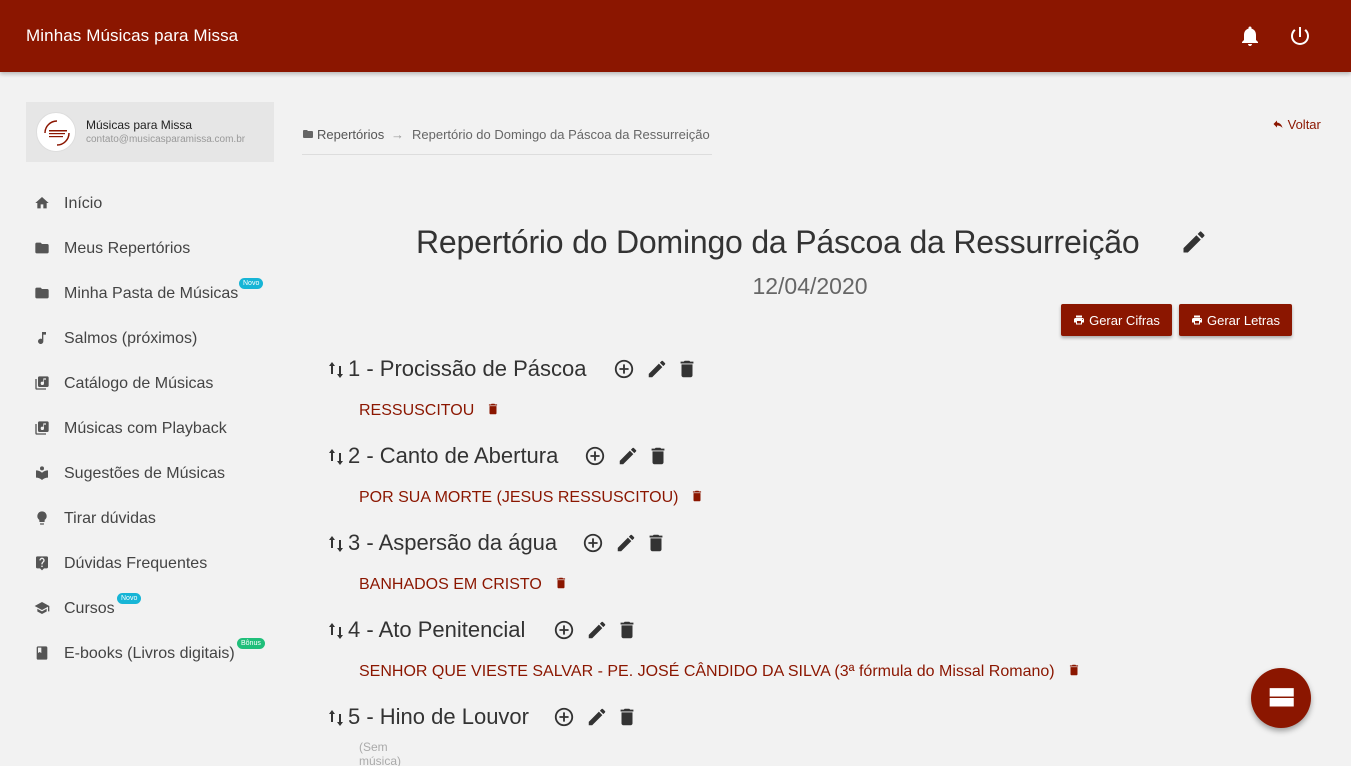  I want to click on sidebar-item-label: Sugestões de Músicas, so click(144, 473).